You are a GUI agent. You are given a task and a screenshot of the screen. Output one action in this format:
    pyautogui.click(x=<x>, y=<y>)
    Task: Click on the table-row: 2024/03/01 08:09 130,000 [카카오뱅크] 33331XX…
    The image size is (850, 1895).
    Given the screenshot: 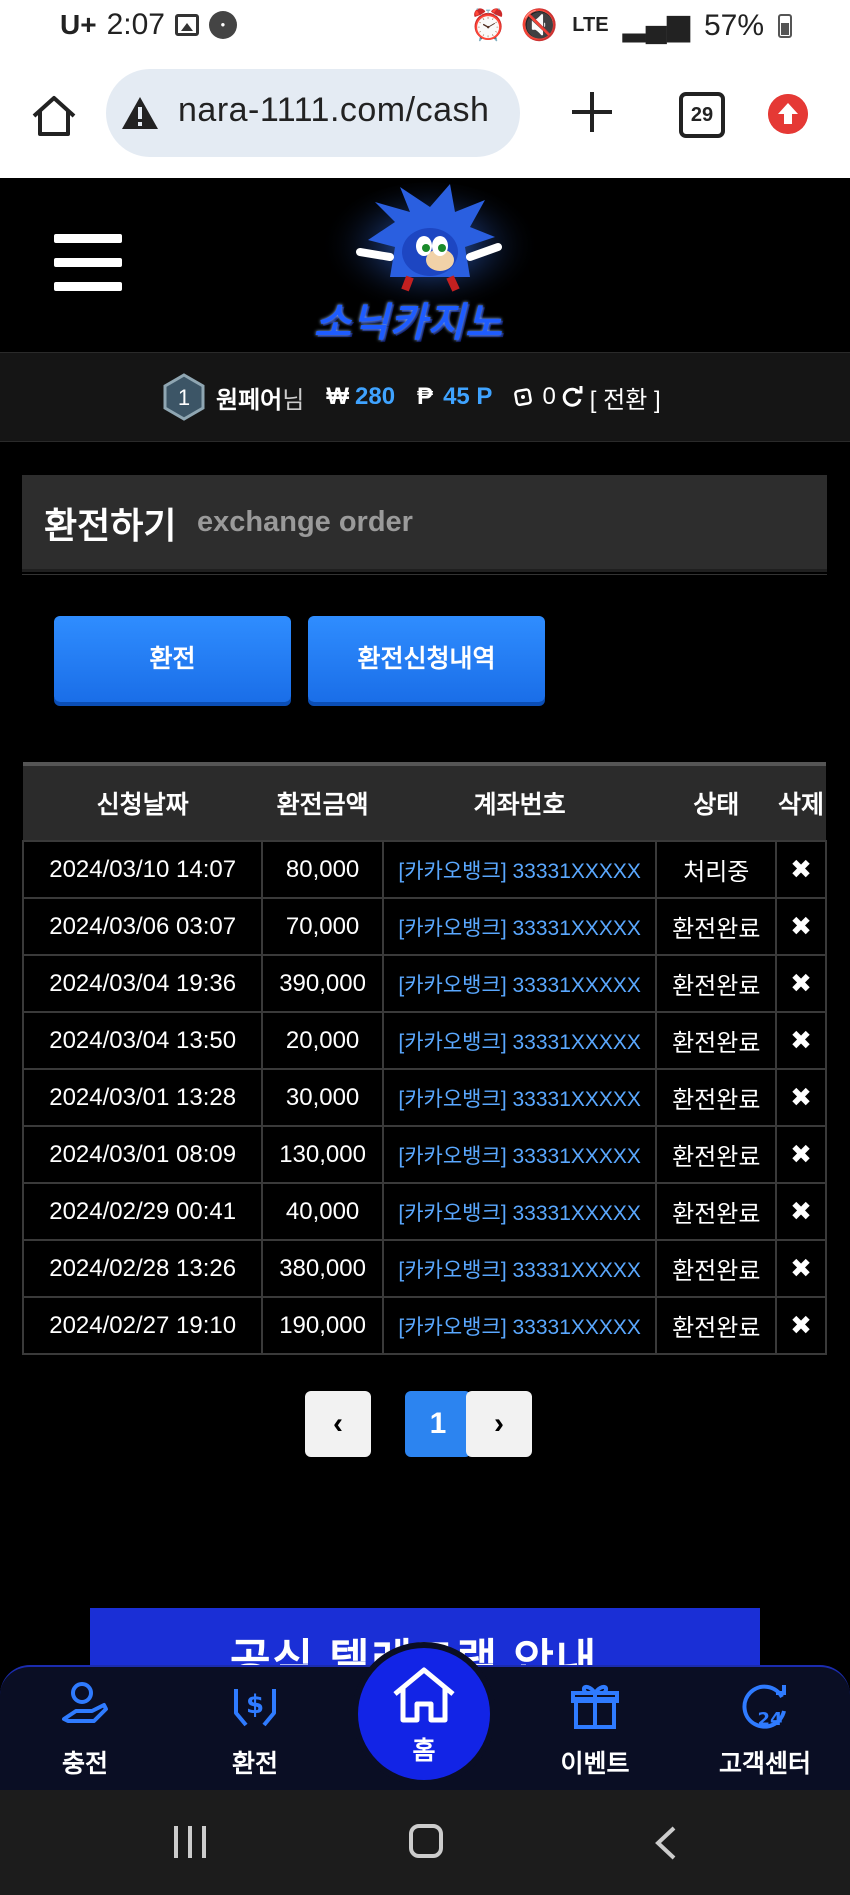 What is the action you would take?
    pyautogui.click(x=424, y=1154)
    